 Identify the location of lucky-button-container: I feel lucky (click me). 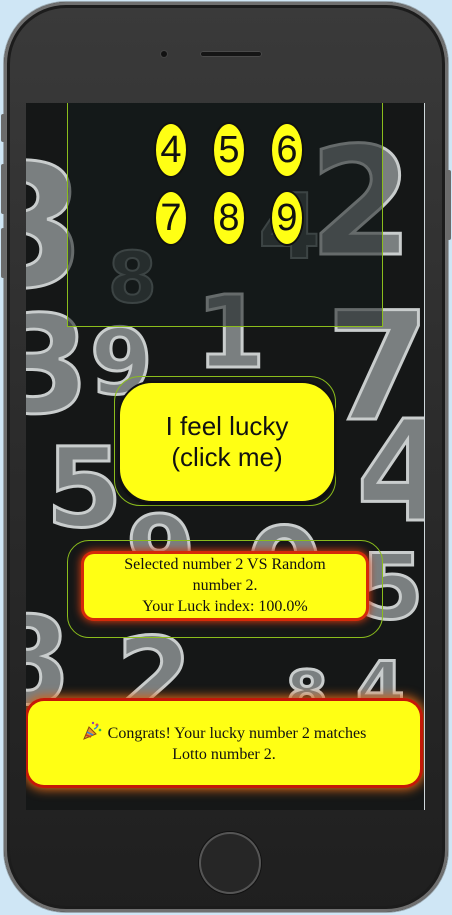
(225, 441).